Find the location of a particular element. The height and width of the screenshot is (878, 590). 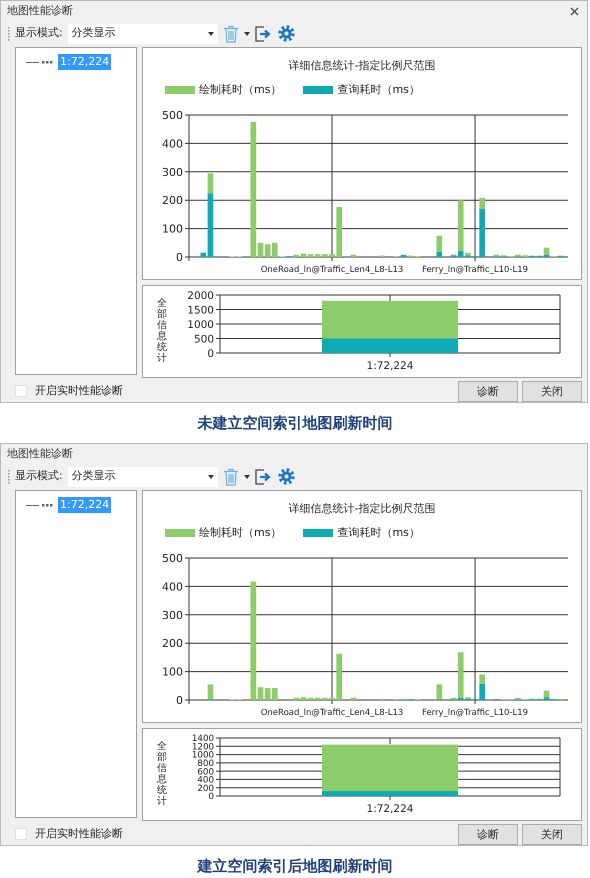

figure-caption: 建立空间索引后地图刷新时间 is located at coordinates (295, 866).